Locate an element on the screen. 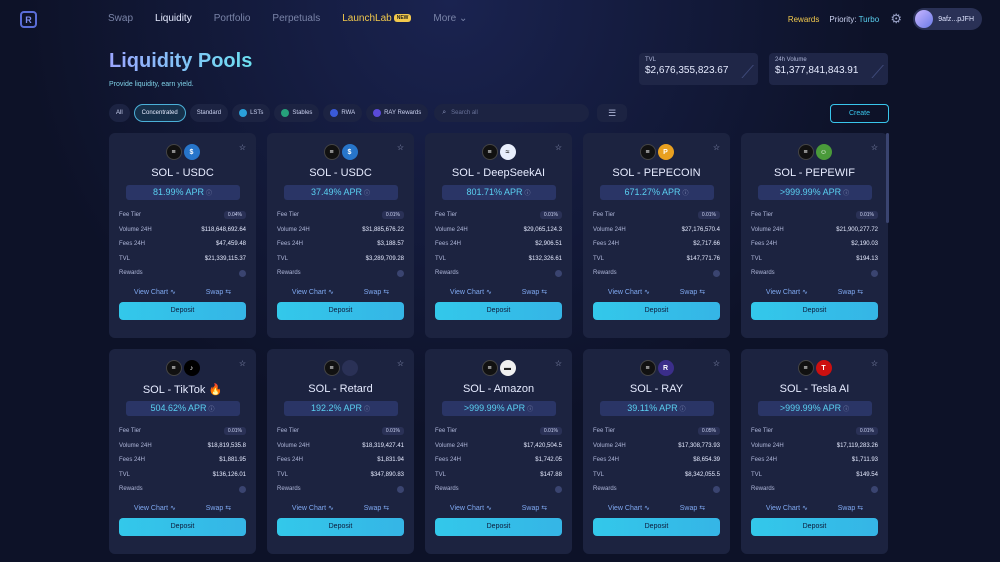 The width and height of the screenshot is (1000, 562). apr-badge: 504.62% APR ⓘ is located at coordinates (182, 408).